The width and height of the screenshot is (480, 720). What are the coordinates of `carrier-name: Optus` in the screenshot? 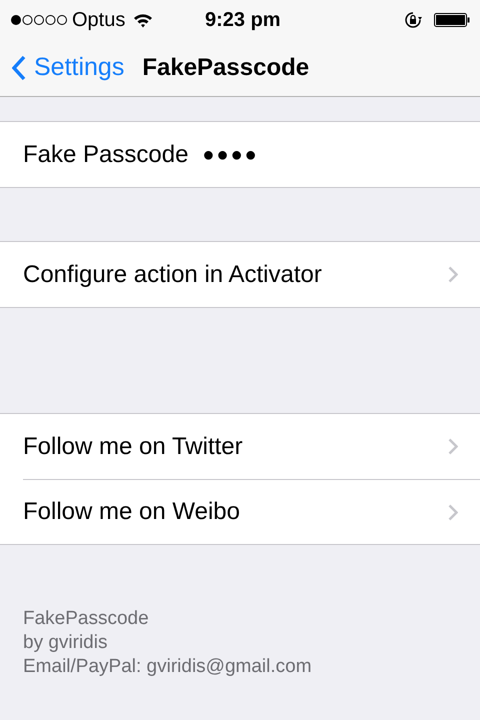 It's located at (99, 20).